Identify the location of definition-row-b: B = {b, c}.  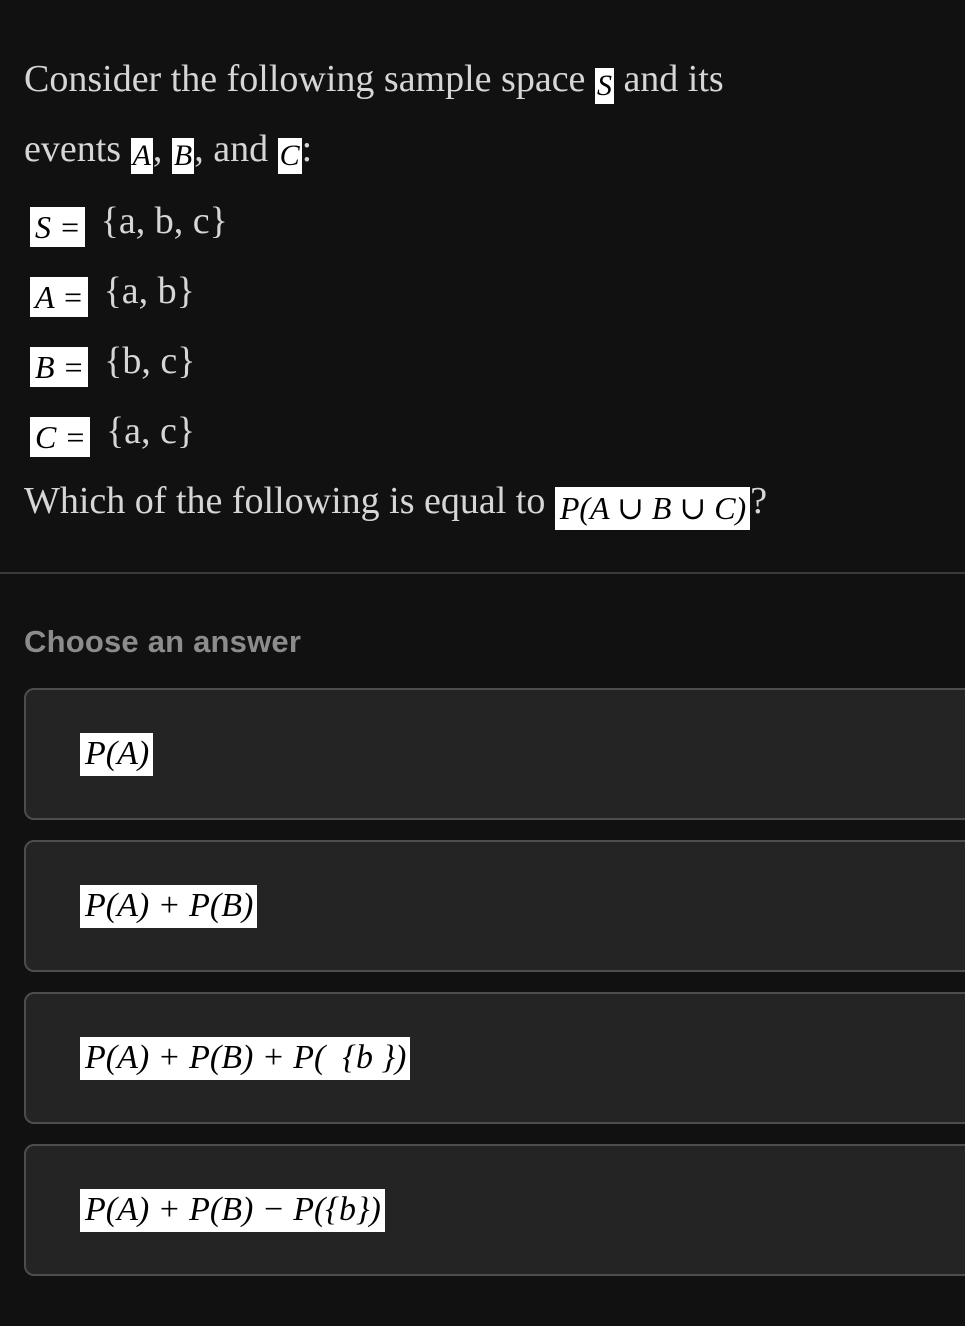
(482, 361).